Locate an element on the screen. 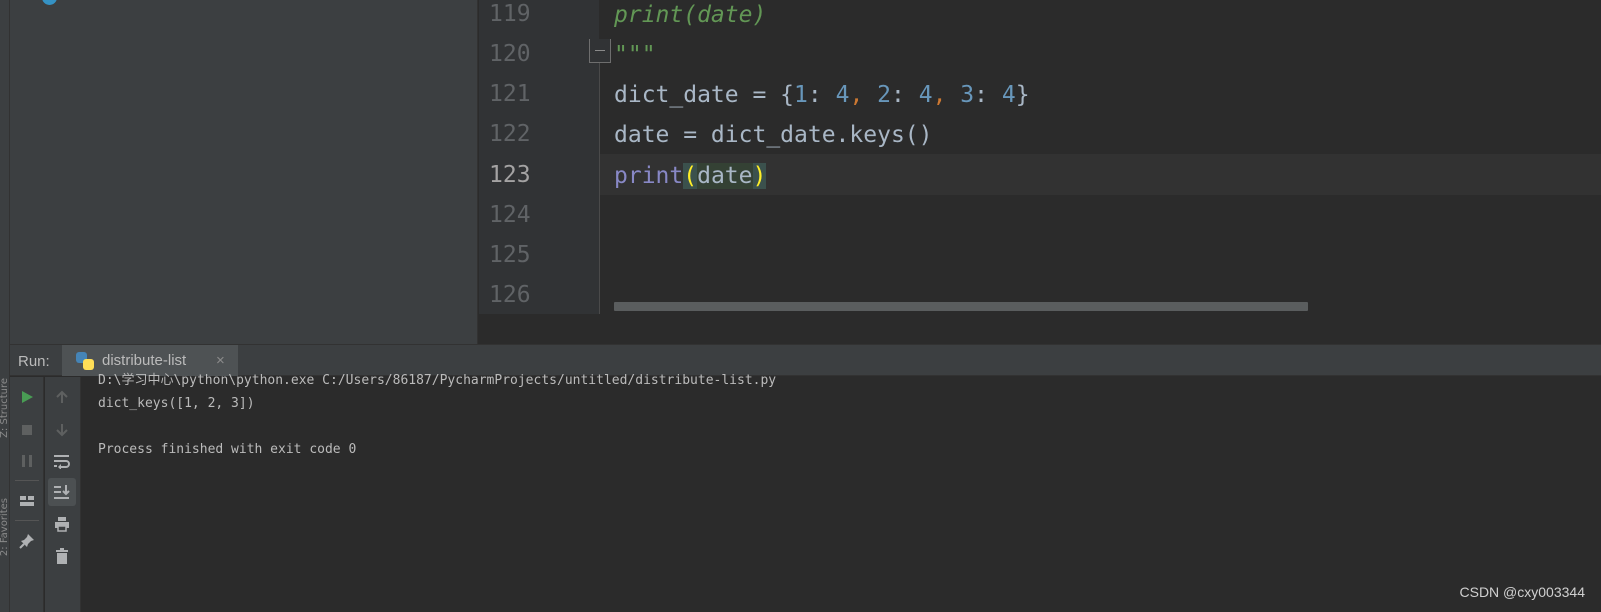 Image resolution: width=1601 pixels, height=612 pixels. editor-bottom-margin is located at coordinates (1040, 329).